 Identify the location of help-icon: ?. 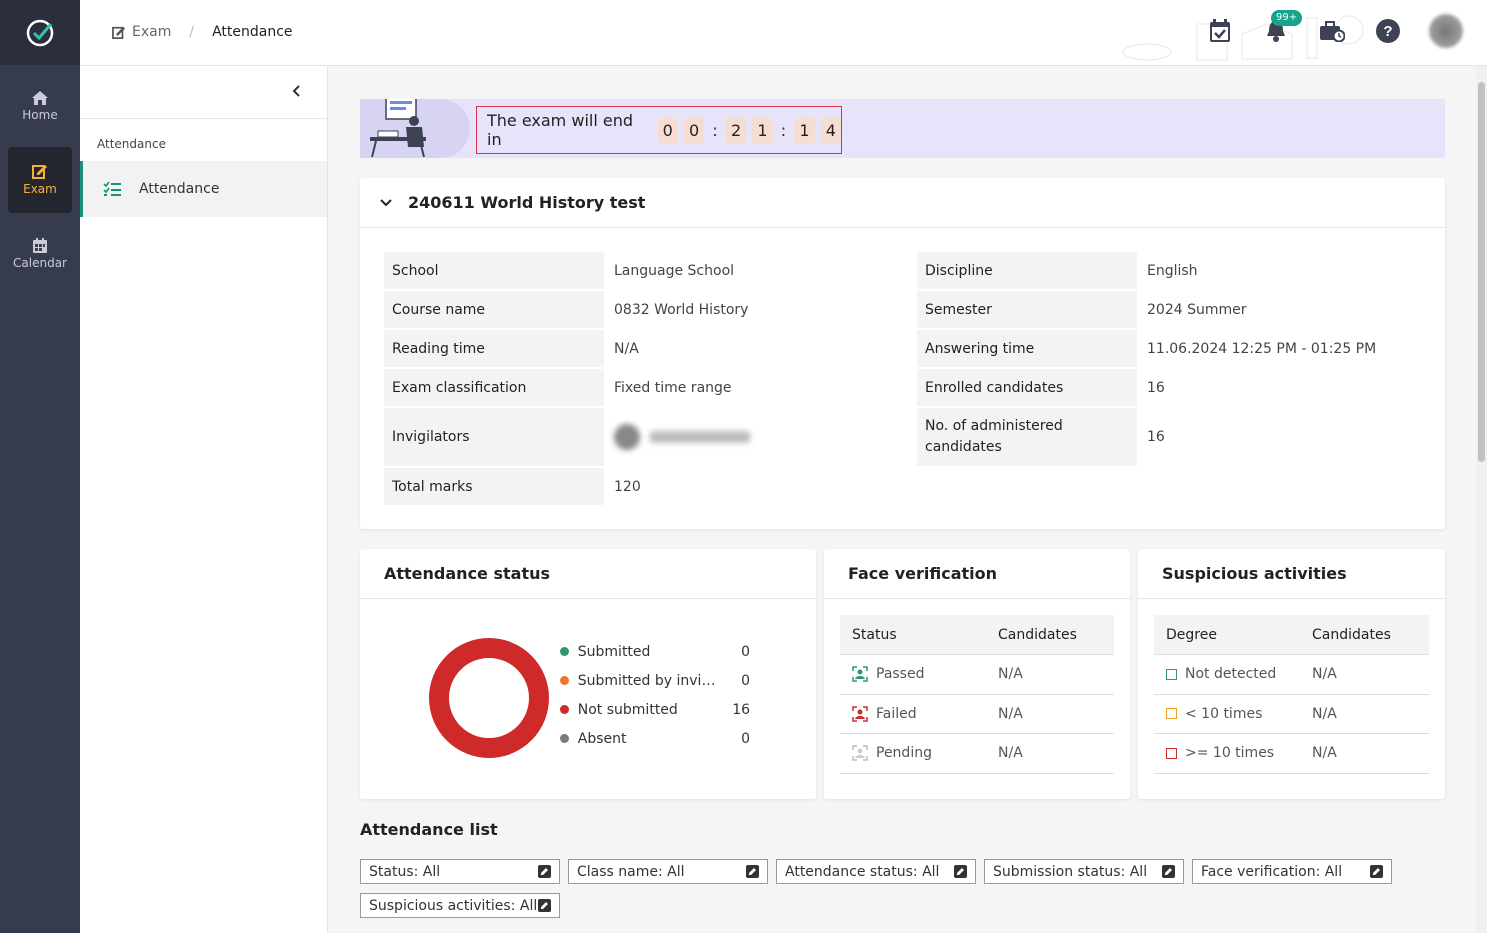
(1388, 31).